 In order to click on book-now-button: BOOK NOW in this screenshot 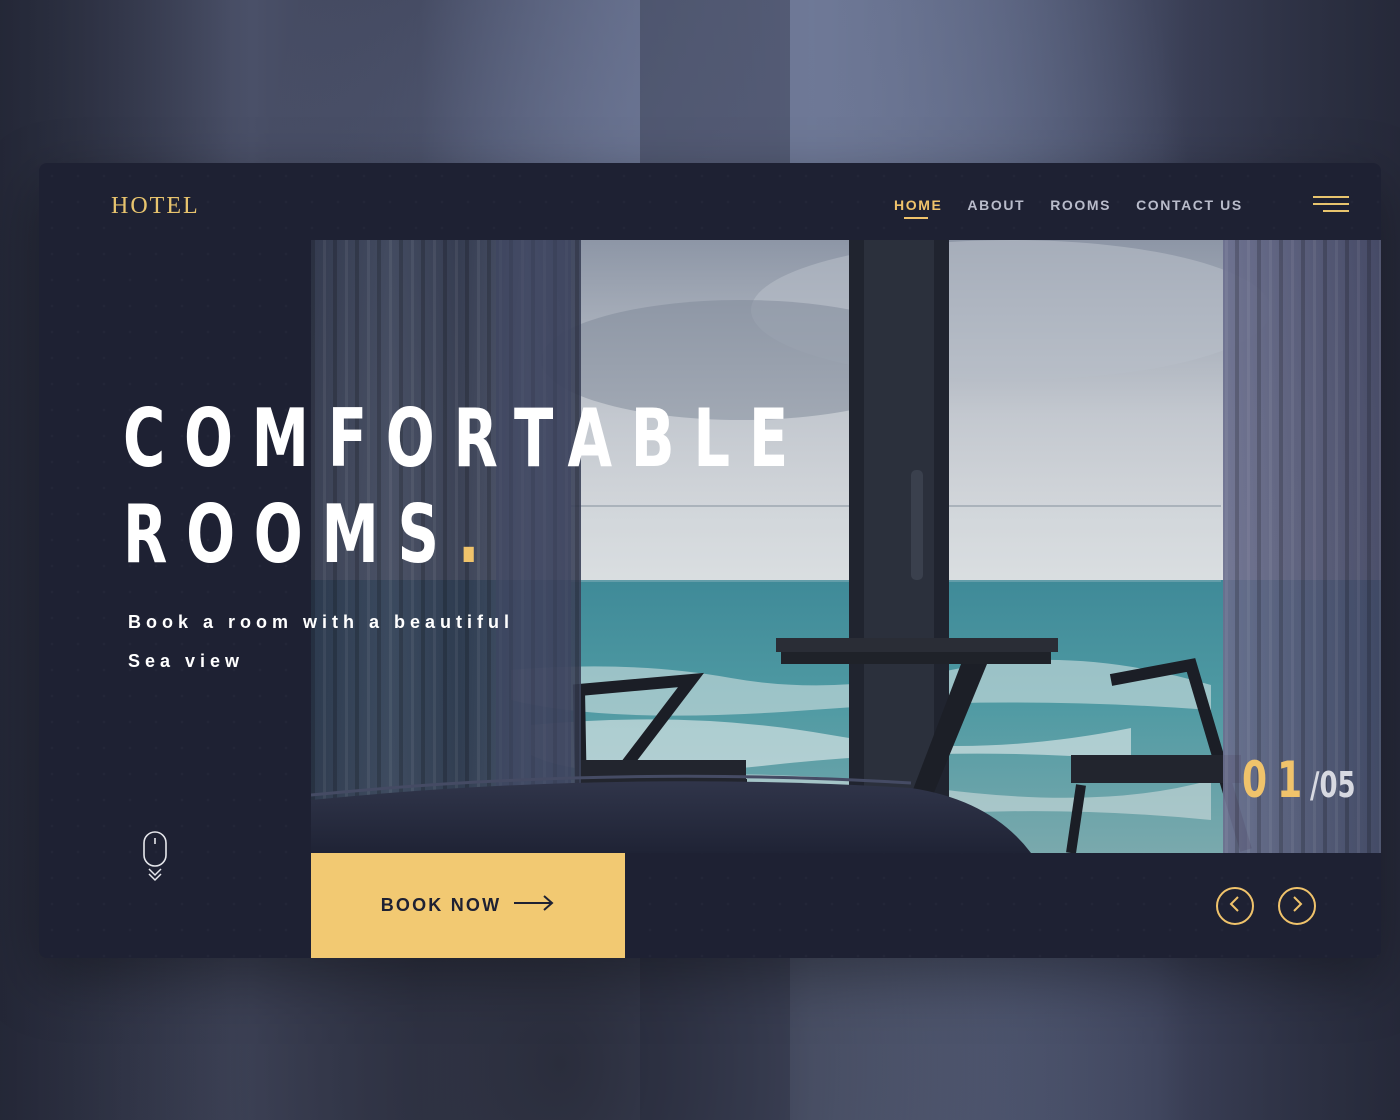, I will do `click(468, 905)`.